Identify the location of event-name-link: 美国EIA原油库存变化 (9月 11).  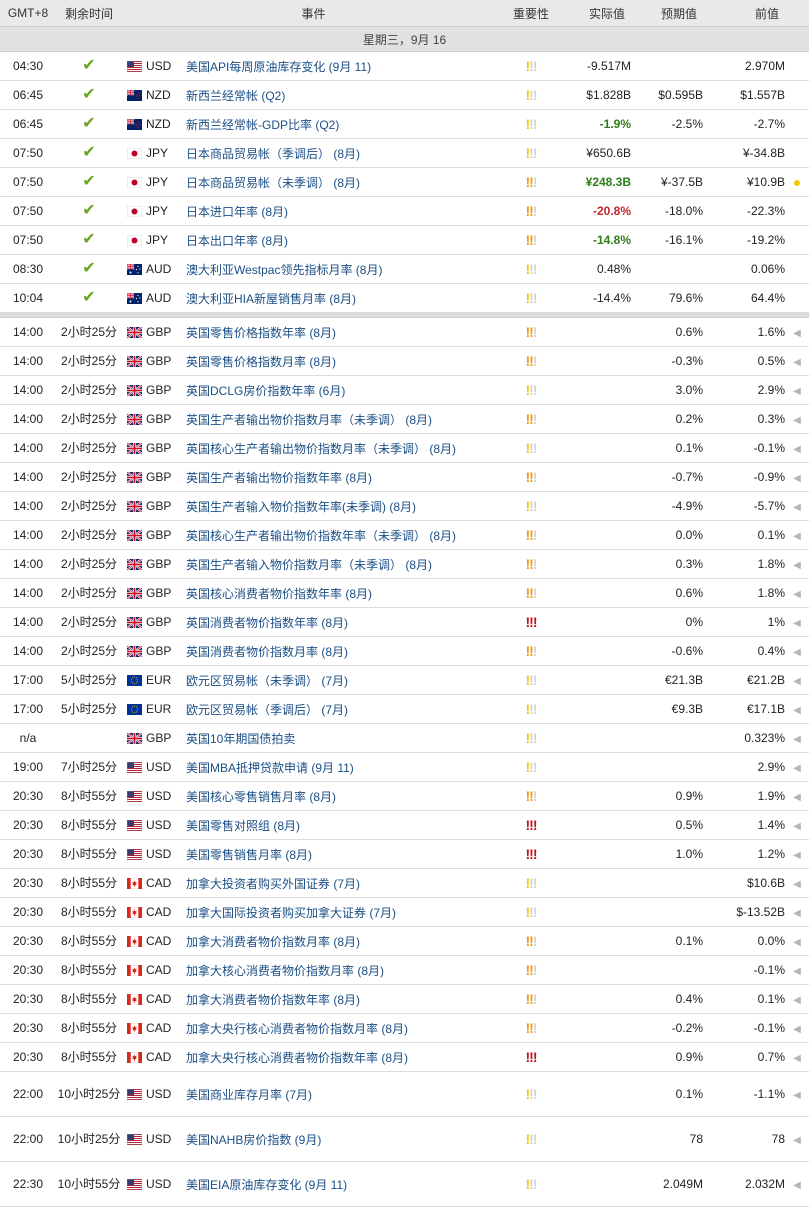
(346, 1184).